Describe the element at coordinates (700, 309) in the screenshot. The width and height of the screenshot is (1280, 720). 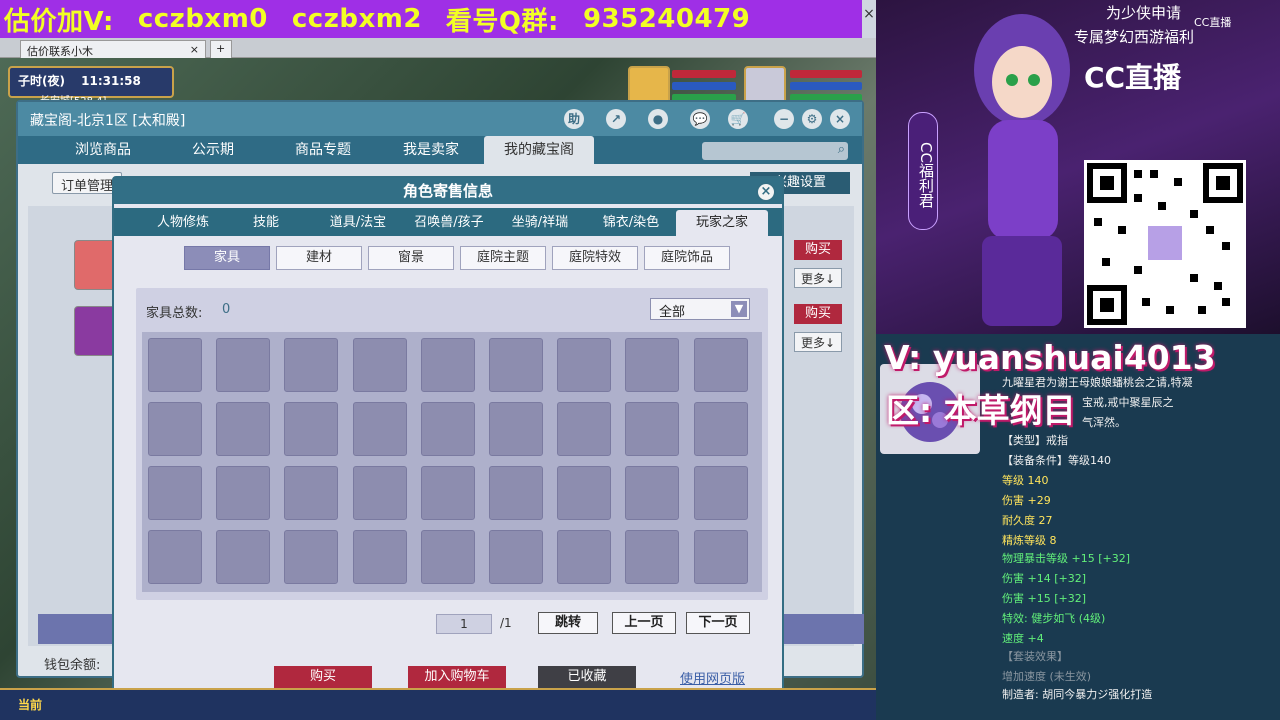
I see `filter-select: 全部 ▼` at that location.